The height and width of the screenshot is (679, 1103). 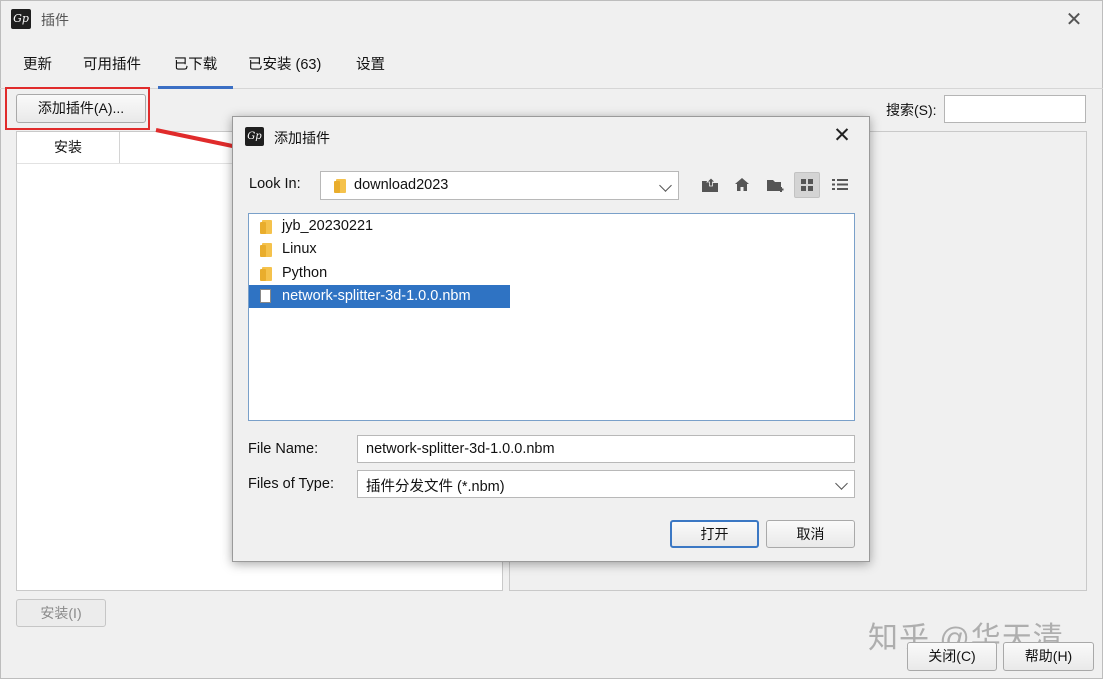 I want to click on file-name-input: network-splitter-3d-1.0.0.nbm, so click(x=606, y=449).